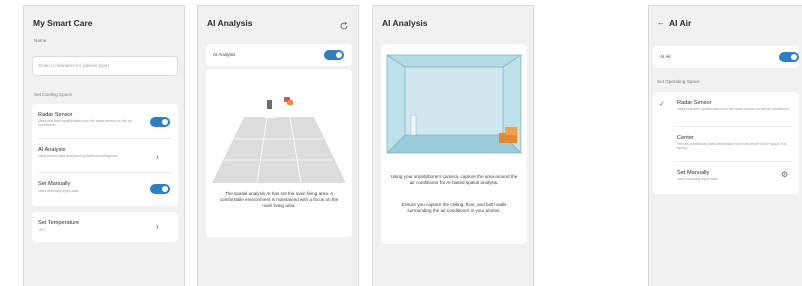  What do you see at coordinates (160, 189) in the screenshot?
I see `set-manually-toggle` at bounding box center [160, 189].